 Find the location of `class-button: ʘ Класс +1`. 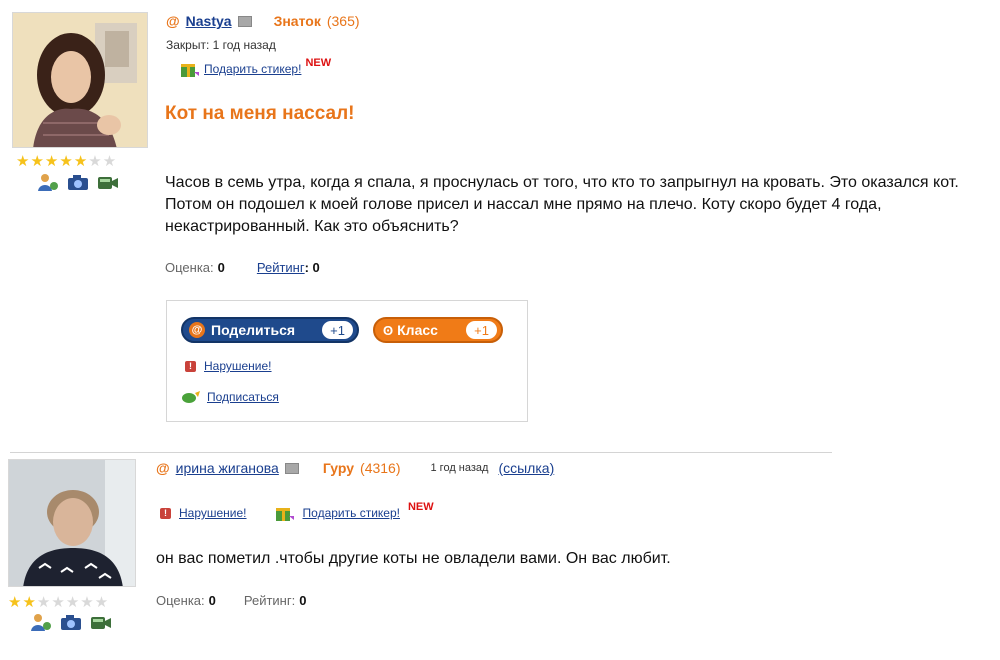

class-button: ʘ Класс +1 is located at coordinates (438, 330).